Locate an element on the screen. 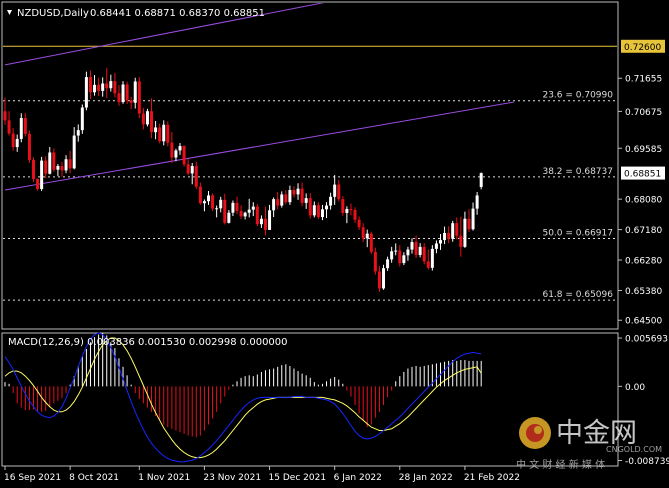 This screenshot has height=488, width=669. price-tick-label: 0.67180 is located at coordinates (643, 231).